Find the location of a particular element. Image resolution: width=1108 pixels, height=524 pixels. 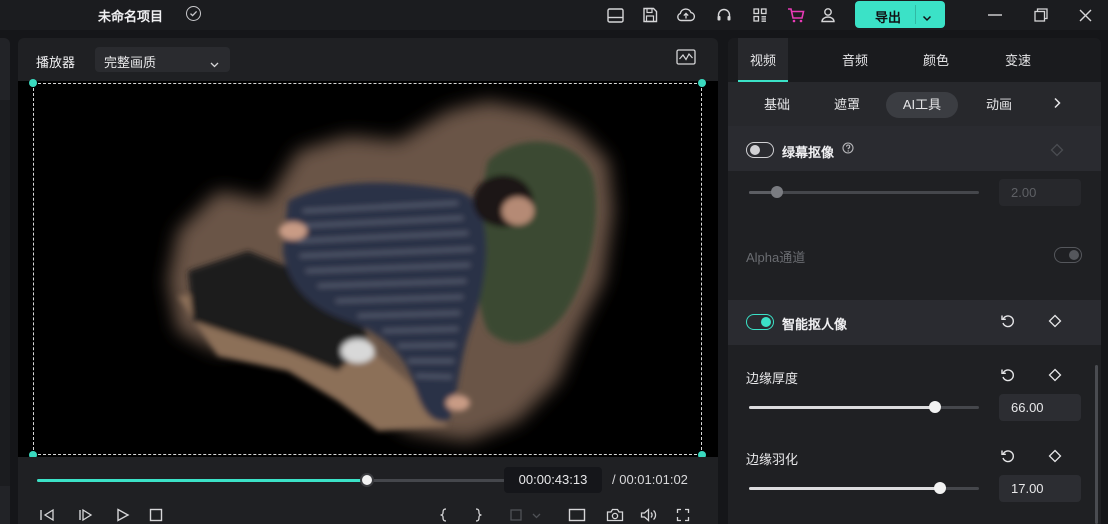

restore-icon is located at coordinates (1041, 15).